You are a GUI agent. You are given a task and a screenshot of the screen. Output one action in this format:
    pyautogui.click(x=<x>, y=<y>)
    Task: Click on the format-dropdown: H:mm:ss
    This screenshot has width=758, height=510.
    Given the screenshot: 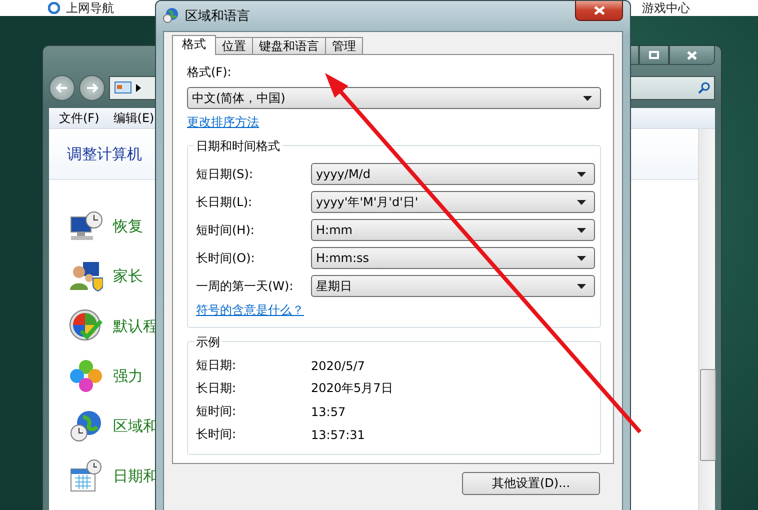 What is the action you would take?
    pyautogui.click(x=453, y=258)
    